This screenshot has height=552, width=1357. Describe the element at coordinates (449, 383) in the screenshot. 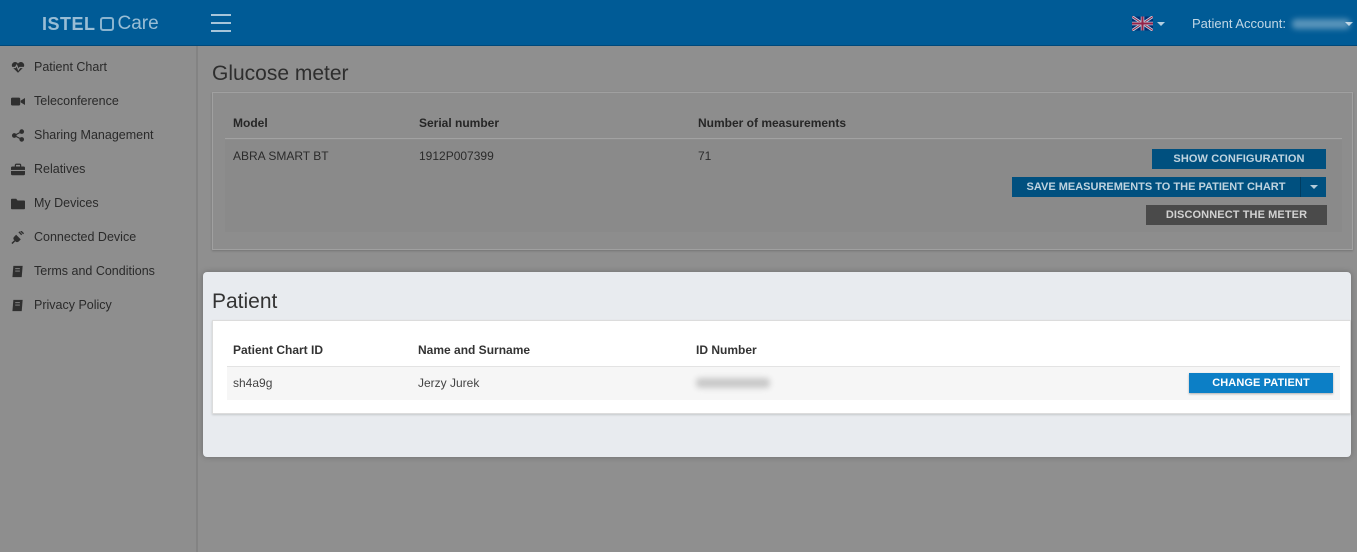

I see `patient-name: Jerzy Jurek` at that location.